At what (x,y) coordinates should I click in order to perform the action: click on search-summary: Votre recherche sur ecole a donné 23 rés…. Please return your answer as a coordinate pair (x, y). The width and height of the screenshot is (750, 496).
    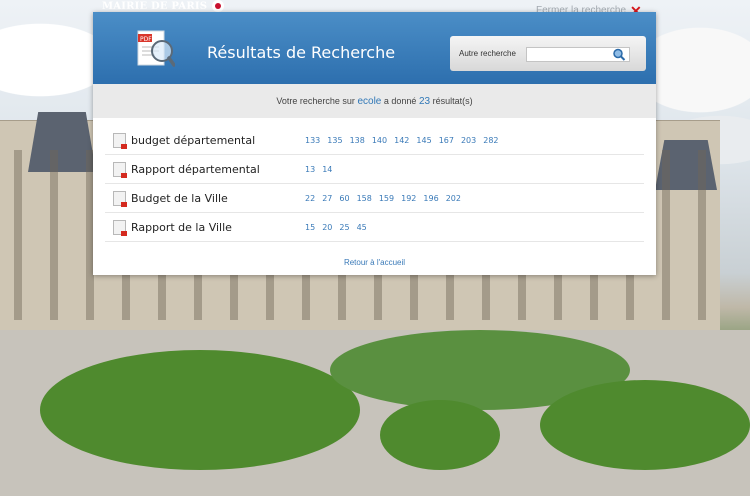
    Looking at the image, I should click on (374, 101).